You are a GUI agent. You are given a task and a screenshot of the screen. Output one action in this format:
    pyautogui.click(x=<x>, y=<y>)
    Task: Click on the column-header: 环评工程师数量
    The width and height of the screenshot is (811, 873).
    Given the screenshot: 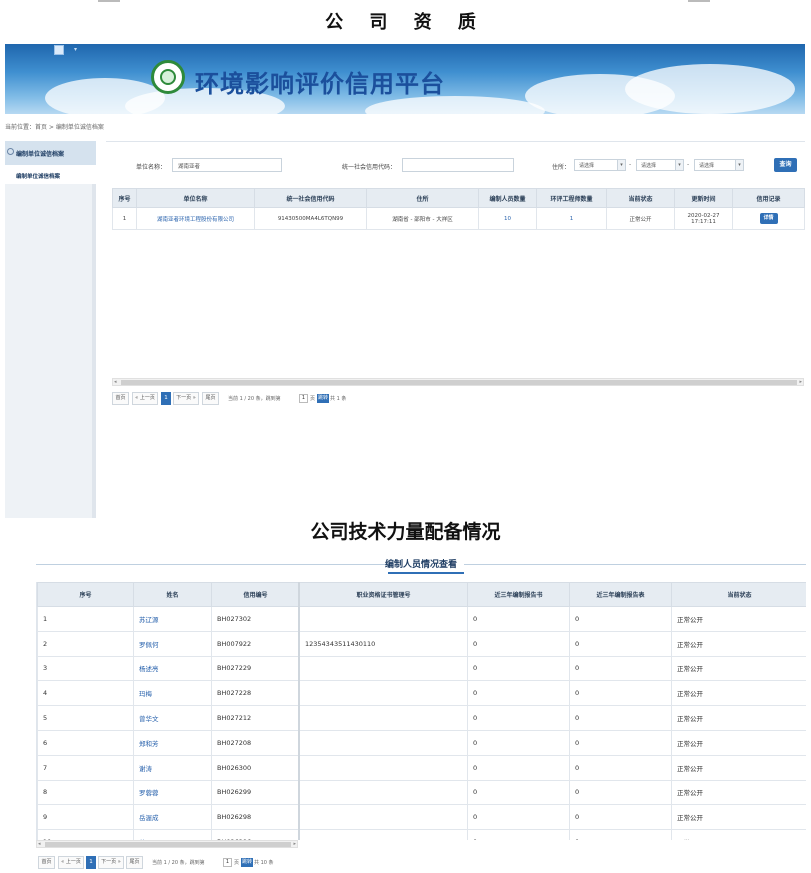 What is the action you would take?
    pyautogui.click(x=571, y=198)
    